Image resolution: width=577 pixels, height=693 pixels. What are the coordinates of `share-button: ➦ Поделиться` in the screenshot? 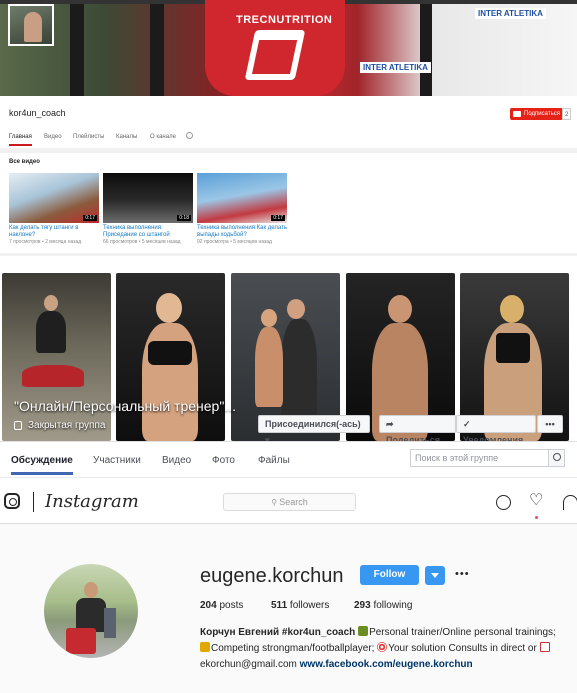 It's located at (417, 430).